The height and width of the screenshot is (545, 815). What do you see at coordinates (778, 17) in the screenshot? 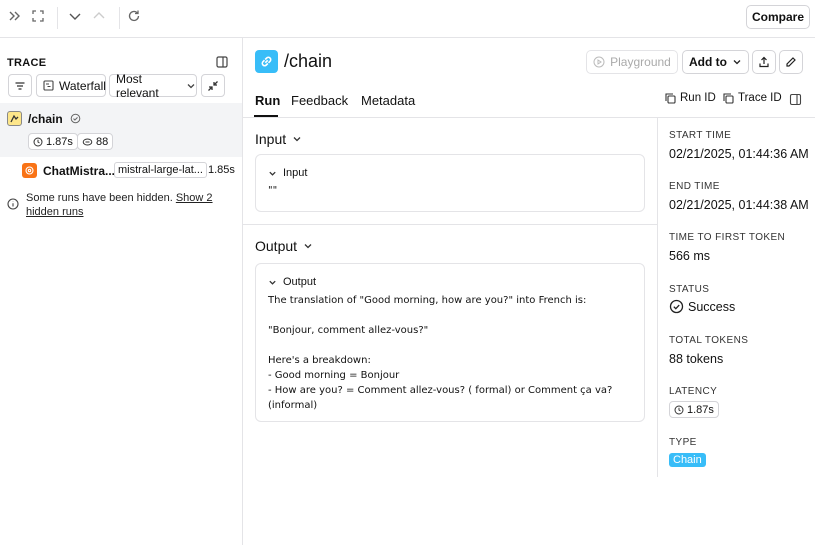
I see `compare-button: Compare` at bounding box center [778, 17].